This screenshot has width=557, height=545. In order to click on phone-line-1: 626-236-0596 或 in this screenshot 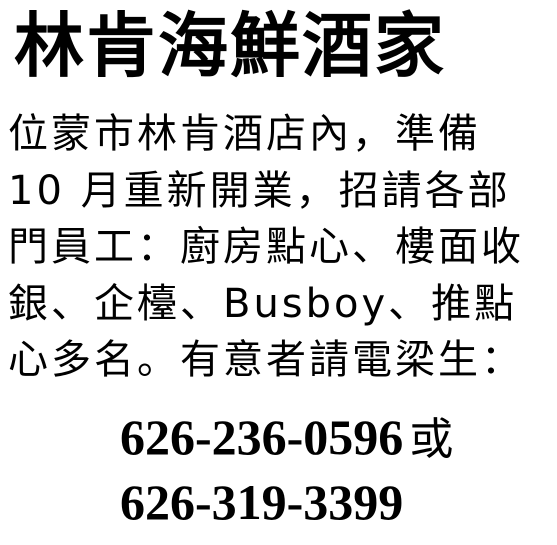, I will do `click(335, 438)`.